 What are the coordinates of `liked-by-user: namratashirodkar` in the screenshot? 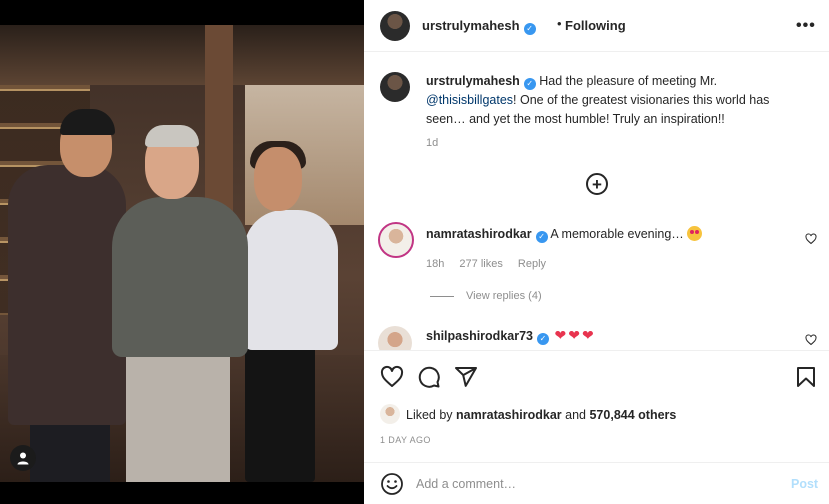 It's located at (509, 415).